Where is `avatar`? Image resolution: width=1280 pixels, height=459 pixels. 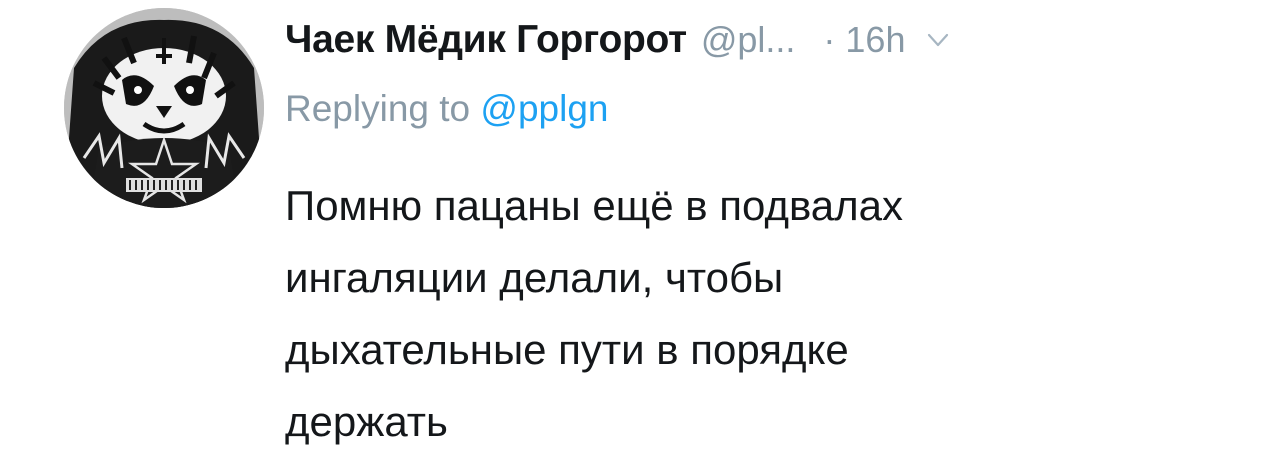 avatar is located at coordinates (164, 108).